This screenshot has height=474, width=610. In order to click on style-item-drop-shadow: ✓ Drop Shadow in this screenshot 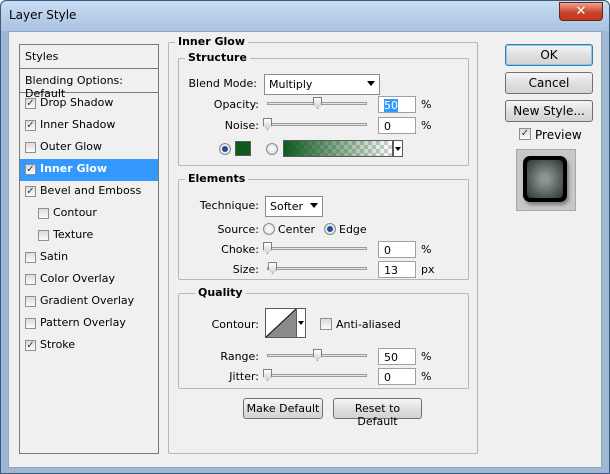, I will do `click(89, 104)`.